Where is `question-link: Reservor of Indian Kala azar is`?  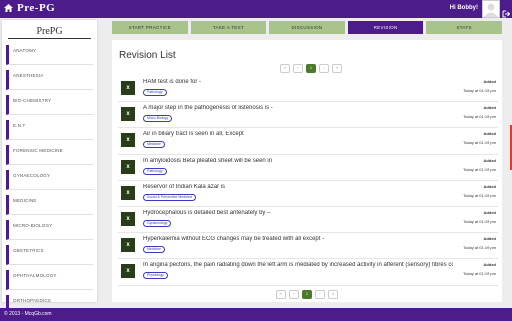 question-link: Reservor of Indian Kala azar is is located at coordinates (298, 187).